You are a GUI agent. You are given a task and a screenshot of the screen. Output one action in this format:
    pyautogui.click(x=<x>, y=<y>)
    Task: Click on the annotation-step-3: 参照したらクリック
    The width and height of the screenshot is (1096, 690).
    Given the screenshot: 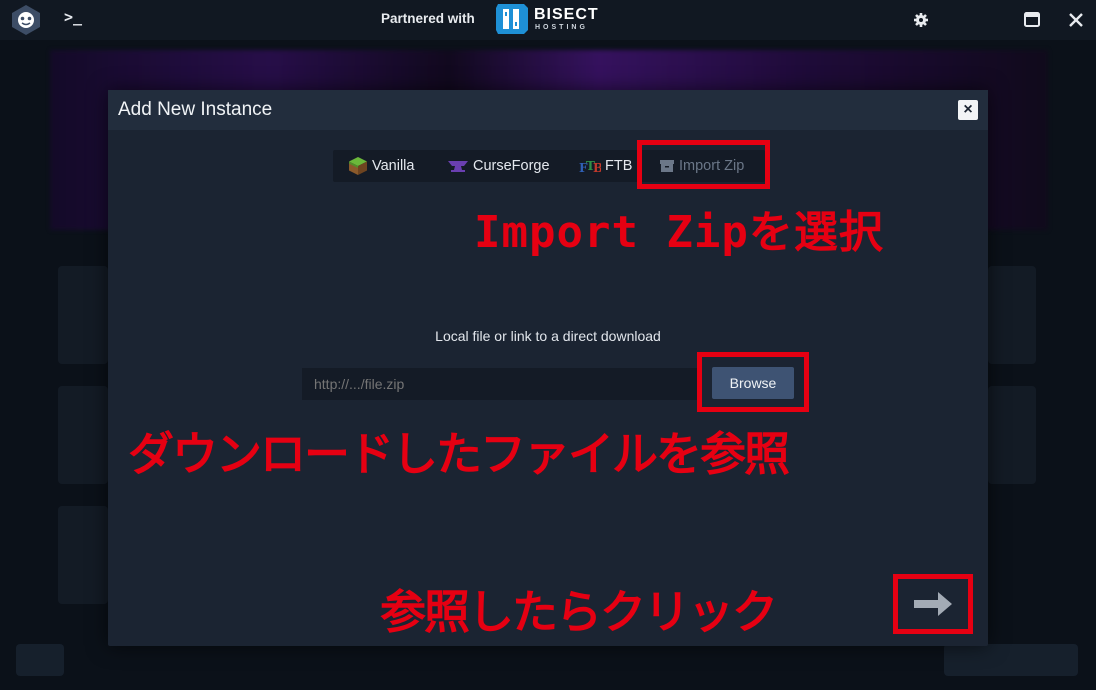 What is the action you would take?
    pyautogui.click(x=579, y=612)
    